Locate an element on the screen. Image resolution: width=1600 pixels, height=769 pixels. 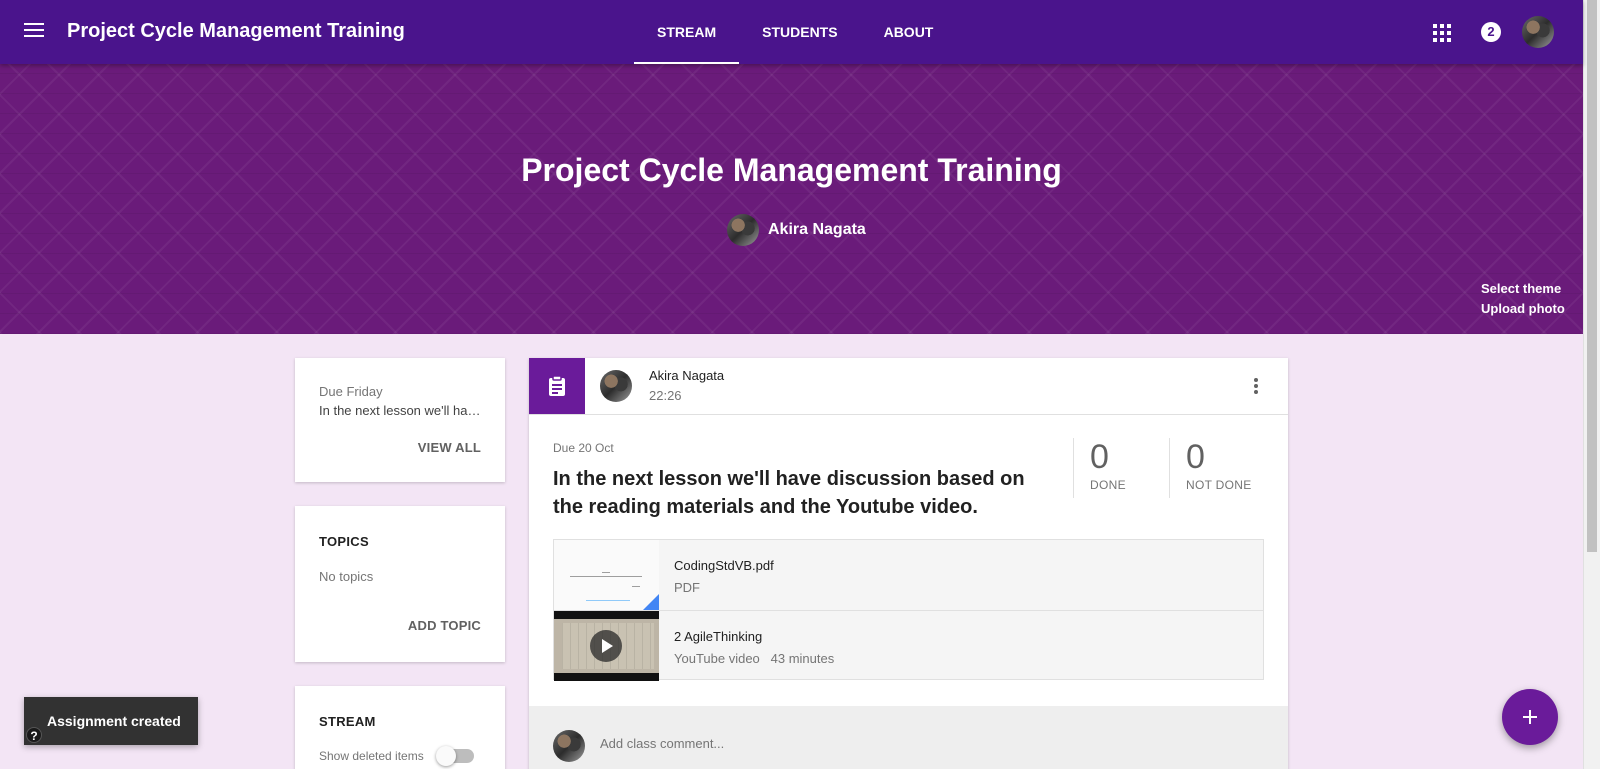
teacher-name: Akira Nagata is located at coordinates (817, 229).